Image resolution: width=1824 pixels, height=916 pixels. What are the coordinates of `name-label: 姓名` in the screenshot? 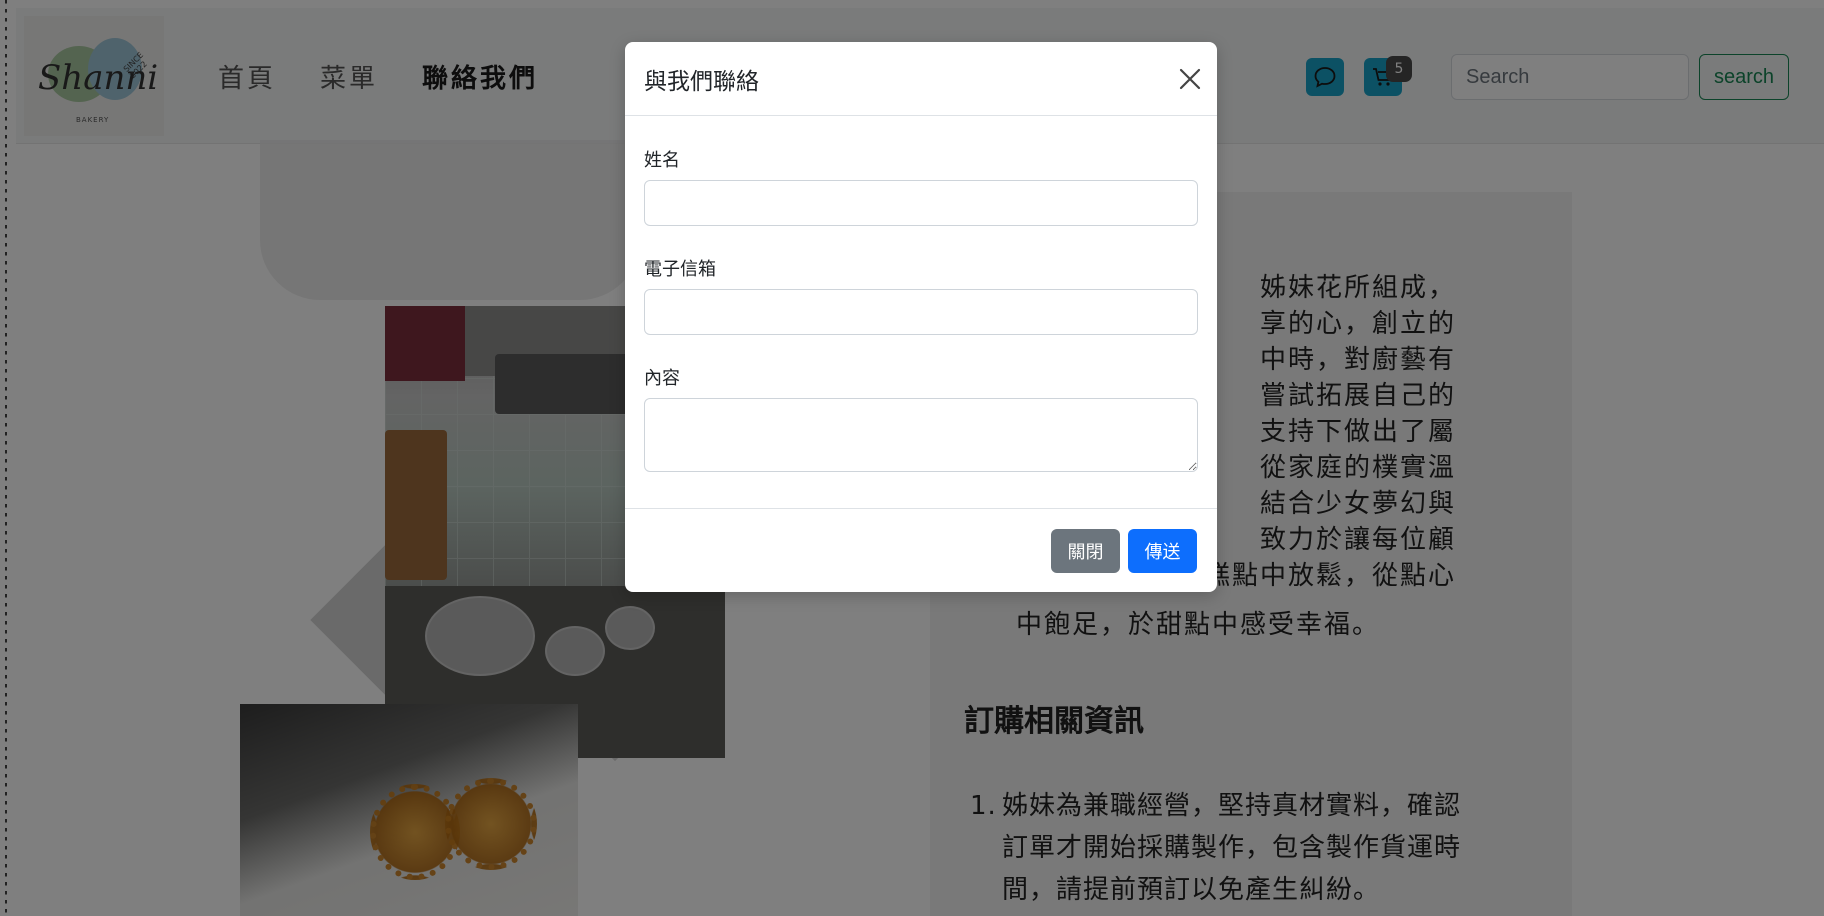 It's located at (662, 160).